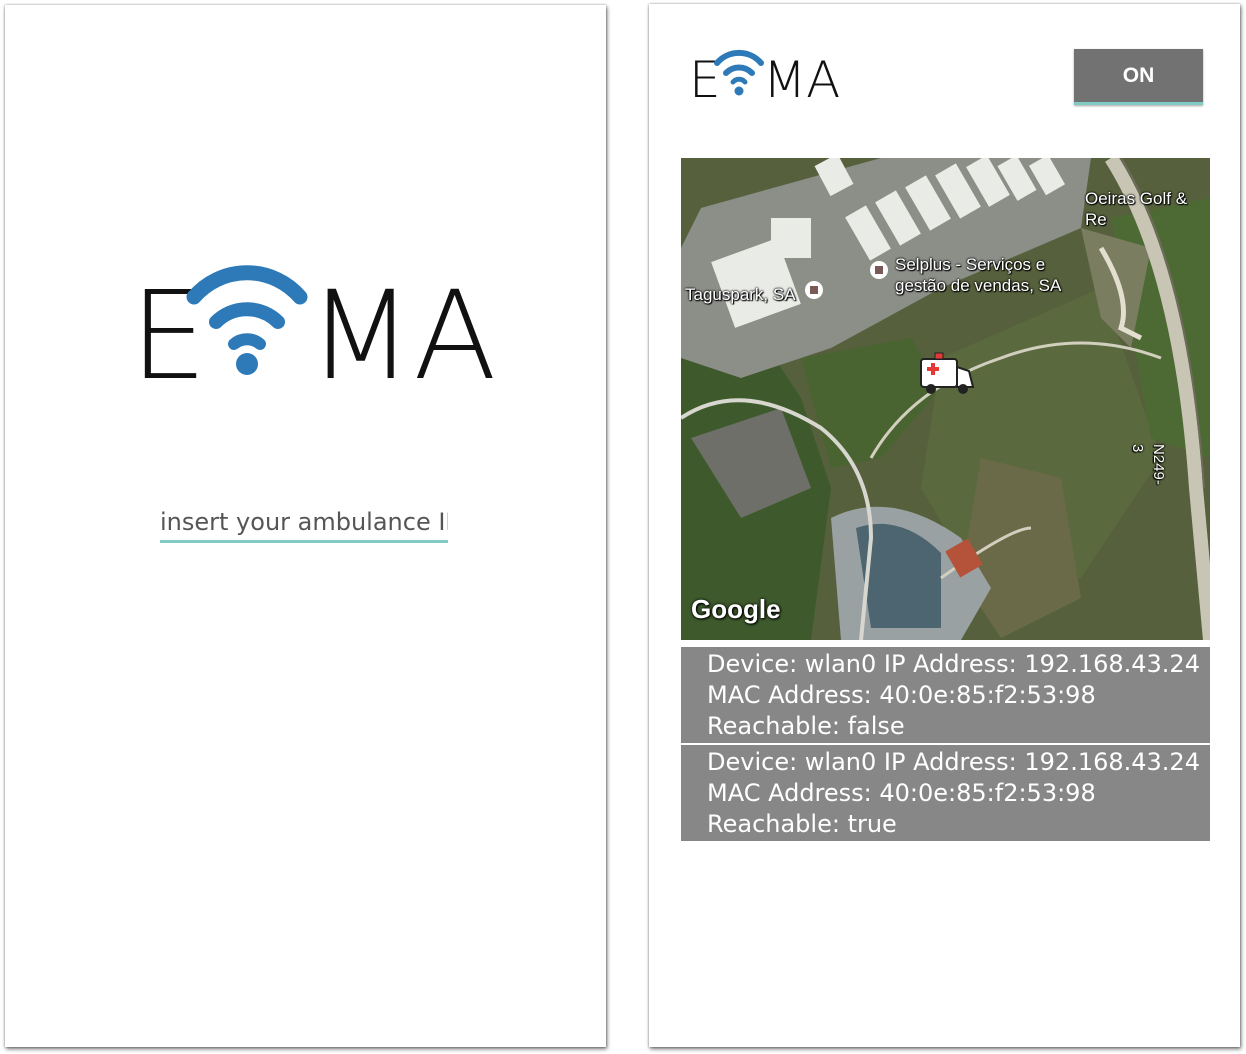 The image size is (1246, 1054). I want to click on poi-marker-taguspark, so click(814, 290).